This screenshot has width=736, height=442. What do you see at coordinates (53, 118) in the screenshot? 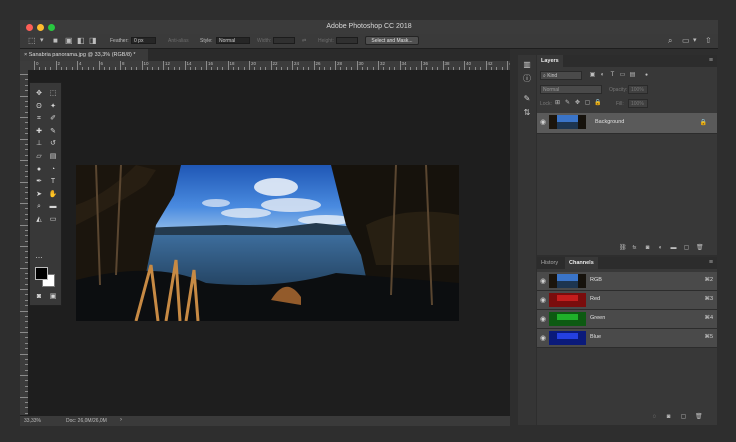
I see `eyedropper-tool-icon: ✐` at bounding box center [53, 118].